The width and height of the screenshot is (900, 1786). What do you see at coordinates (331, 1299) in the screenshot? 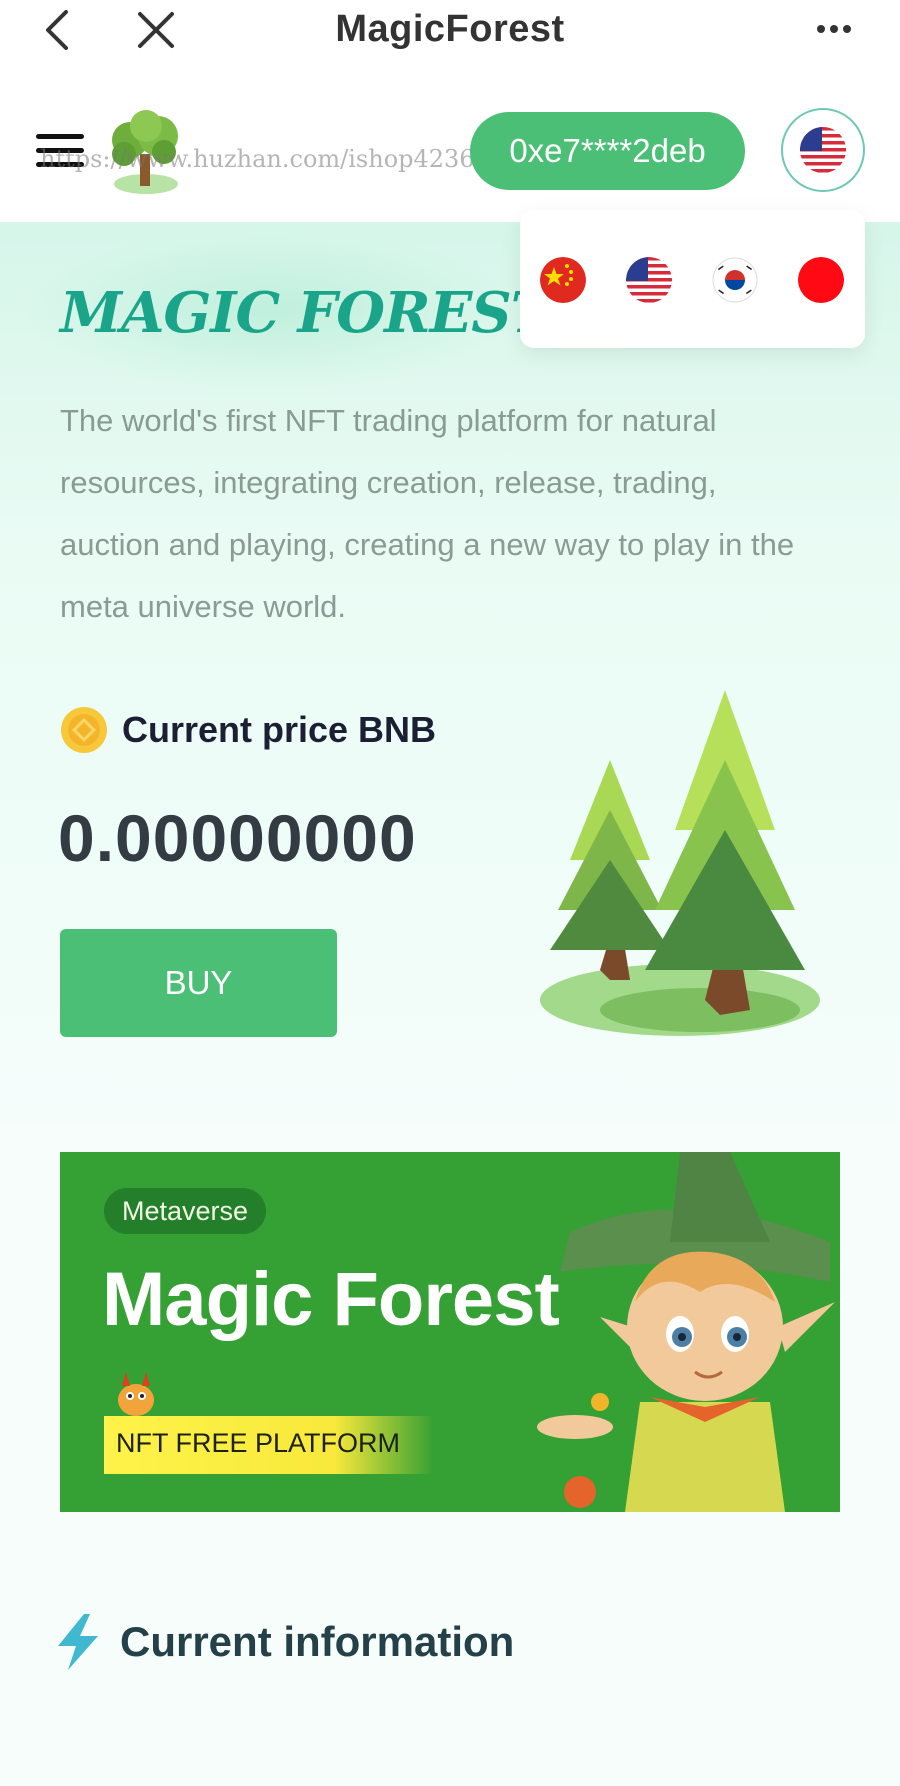
I see `banner-title: Magic Forest` at bounding box center [331, 1299].